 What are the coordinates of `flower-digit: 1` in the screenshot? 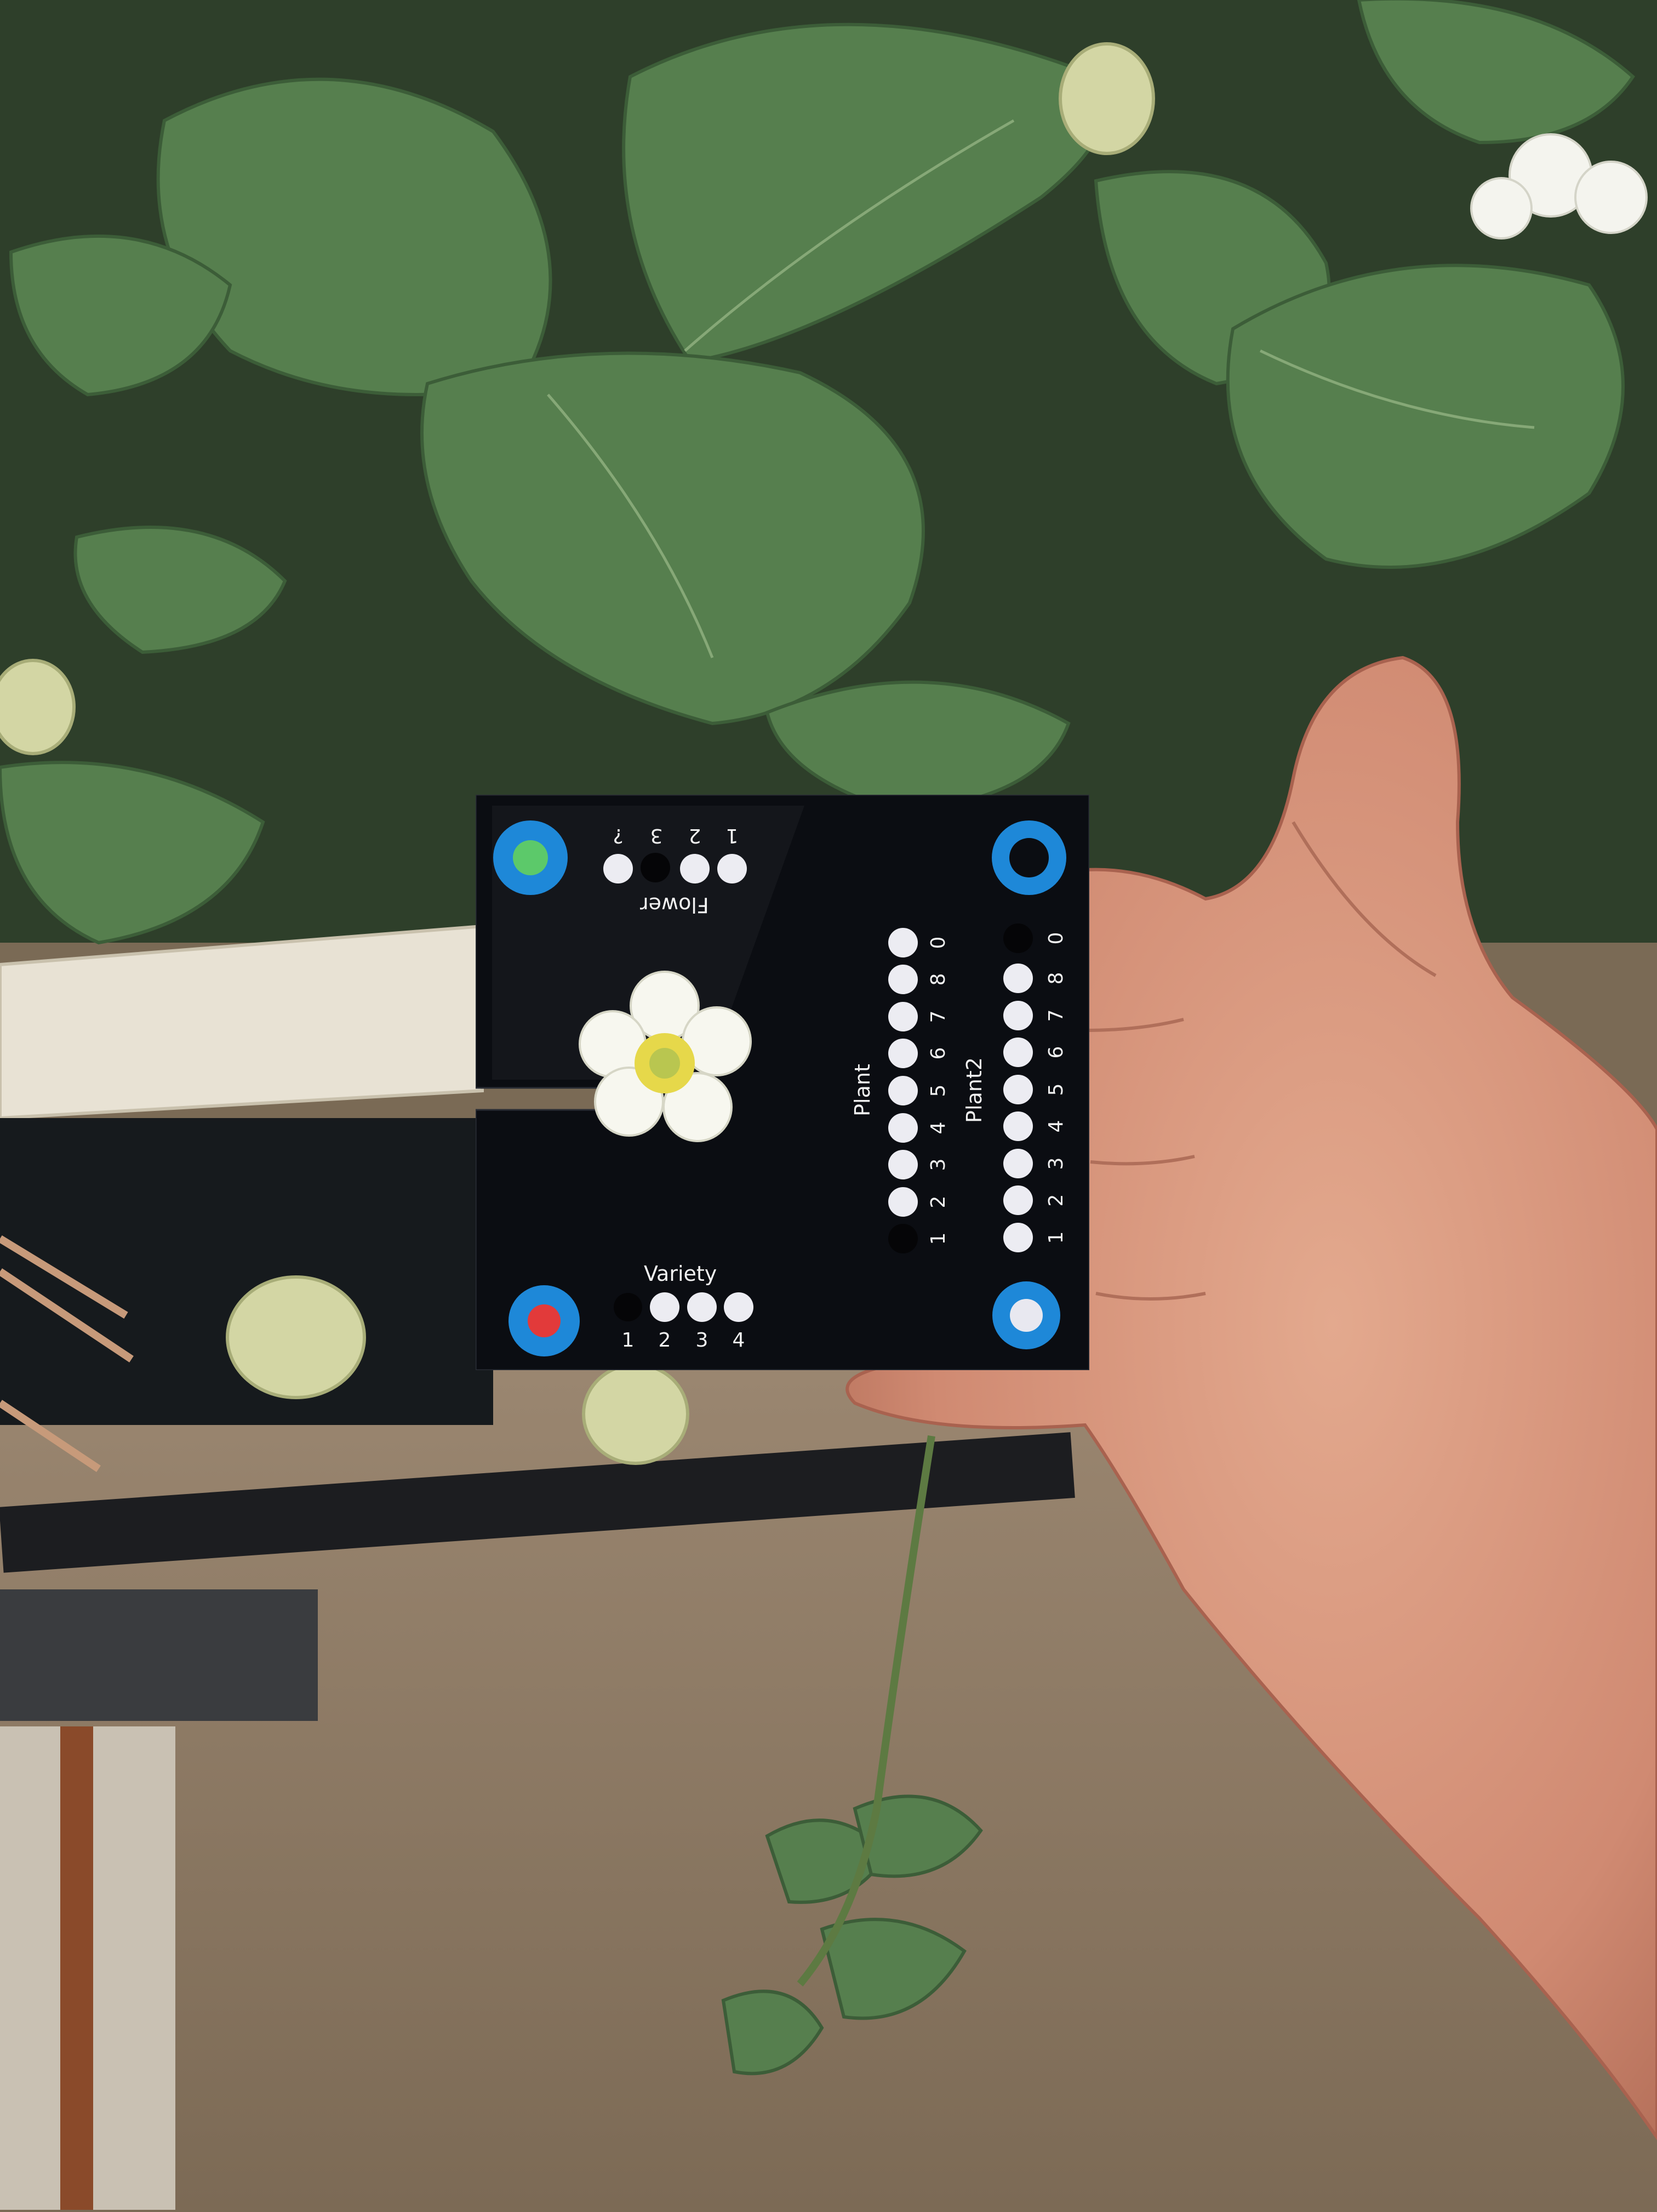 It's located at (732, 835).